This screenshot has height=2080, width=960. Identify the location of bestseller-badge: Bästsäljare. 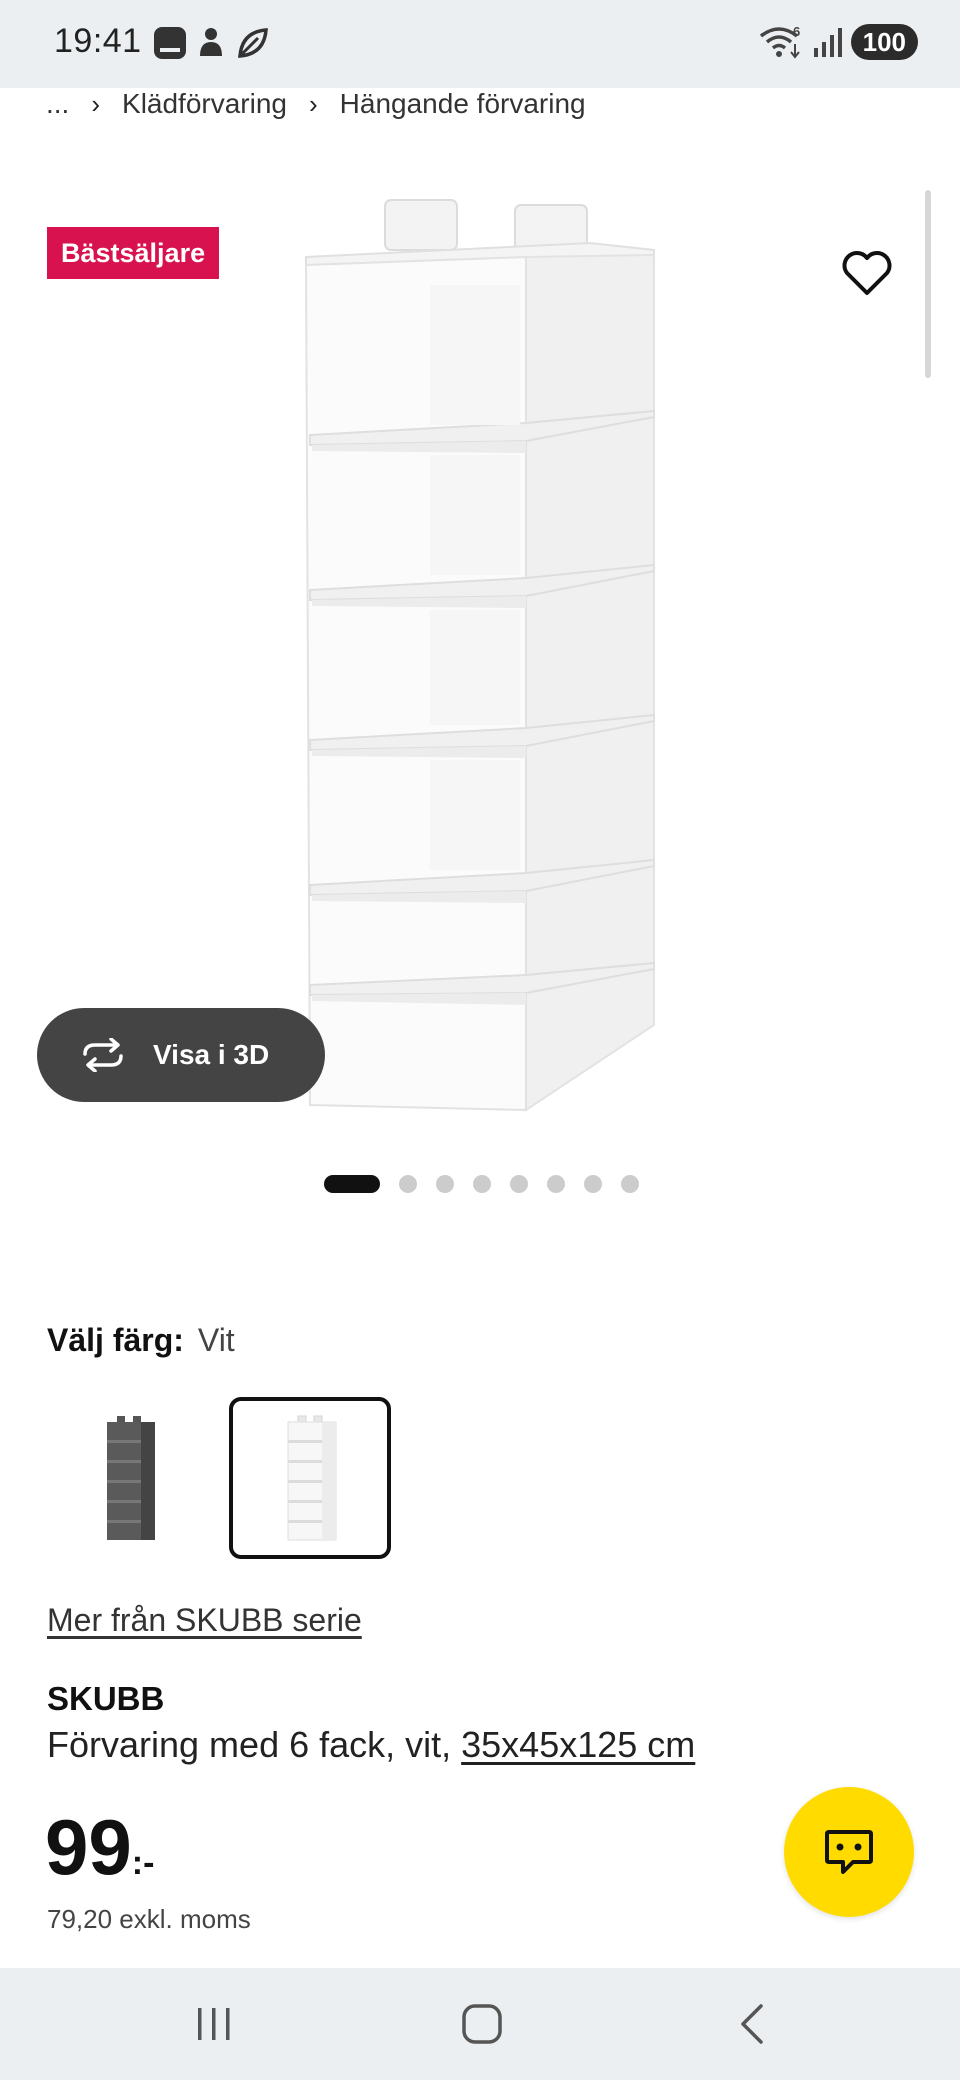
(133, 253).